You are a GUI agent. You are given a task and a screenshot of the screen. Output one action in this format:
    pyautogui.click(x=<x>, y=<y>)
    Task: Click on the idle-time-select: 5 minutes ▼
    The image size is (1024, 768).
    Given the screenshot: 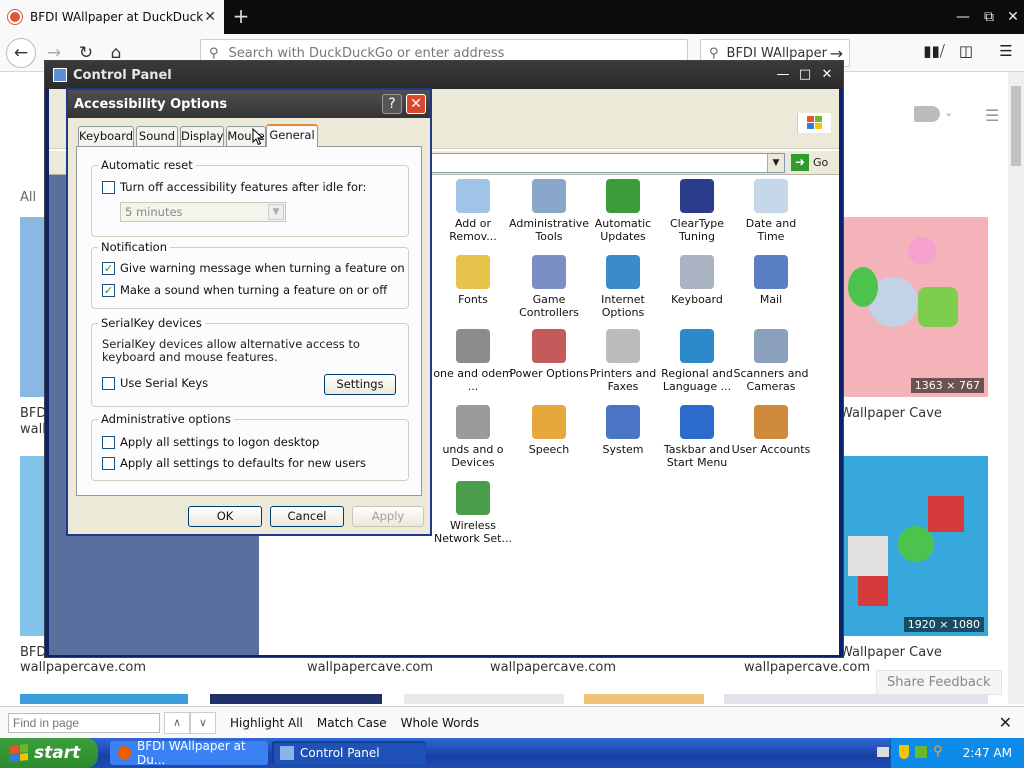 What is the action you would take?
    pyautogui.click(x=203, y=212)
    